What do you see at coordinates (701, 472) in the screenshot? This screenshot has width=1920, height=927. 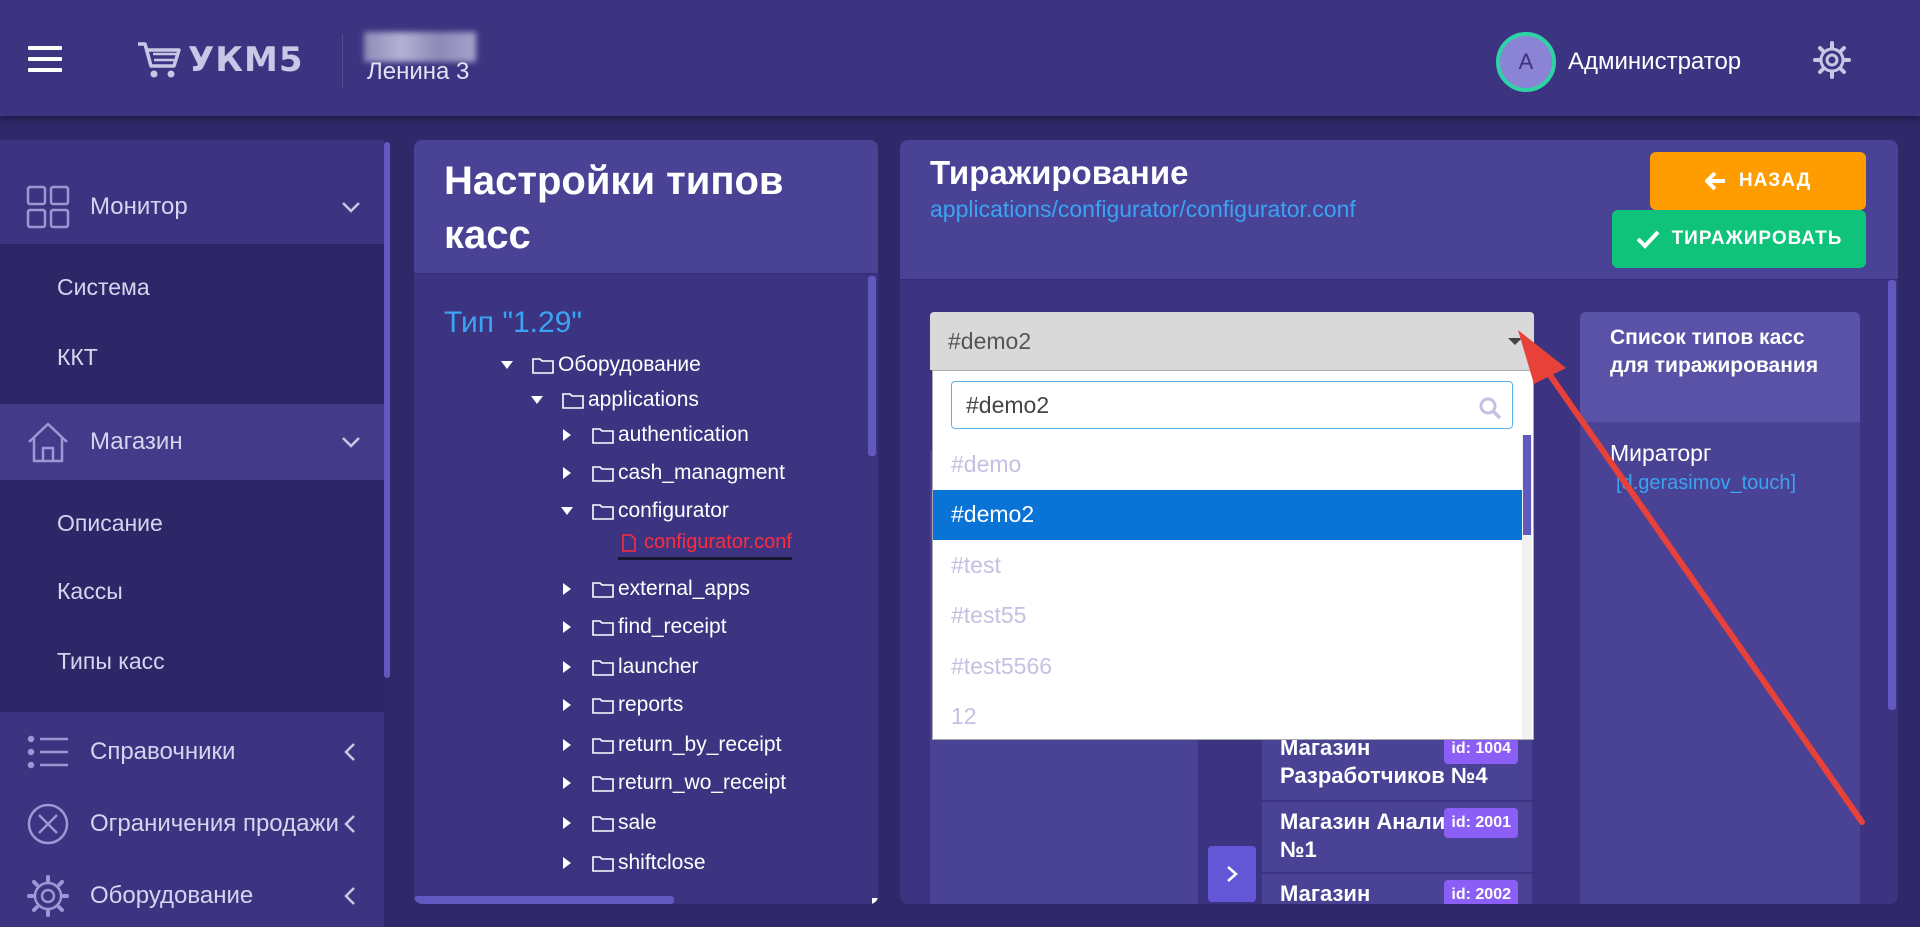 I see `tree-label: cash_managment` at bounding box center [701, 472].